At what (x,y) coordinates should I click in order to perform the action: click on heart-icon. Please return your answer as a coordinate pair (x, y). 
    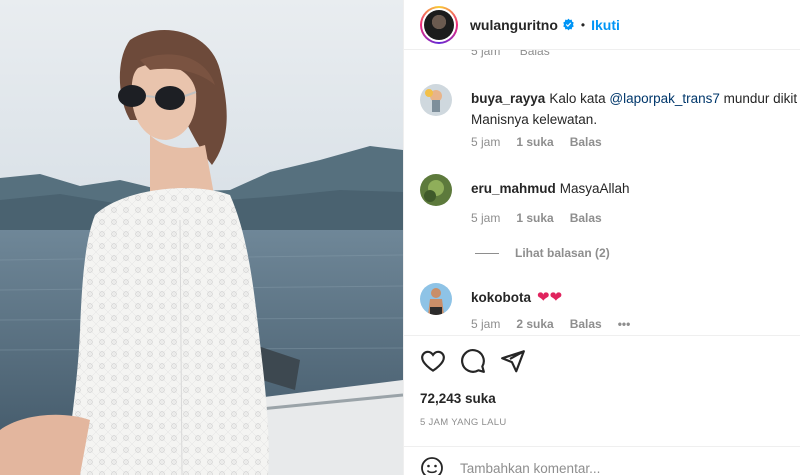
    Looking at the image, I should click on (433, 361).